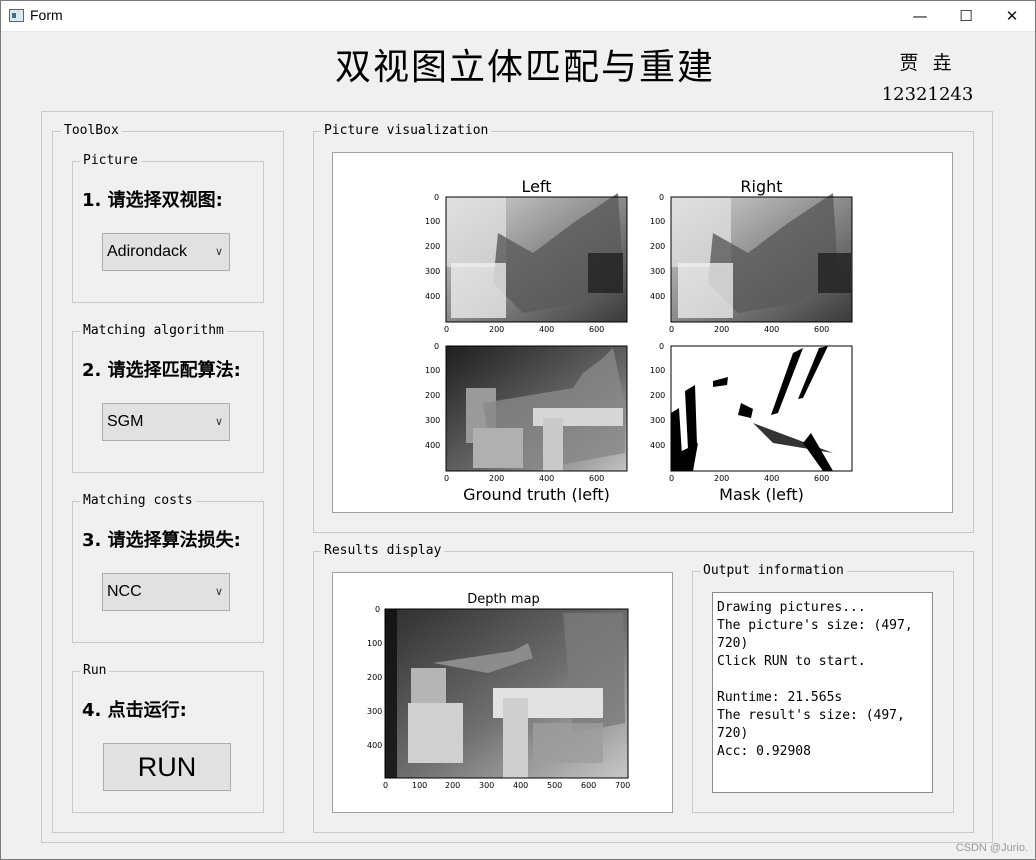 This screenshot has width=1036, height=860. What do you see at coordinates (46, 15) in the screenshot?
I see `window-title: Form` at bounding box center [46, 15].